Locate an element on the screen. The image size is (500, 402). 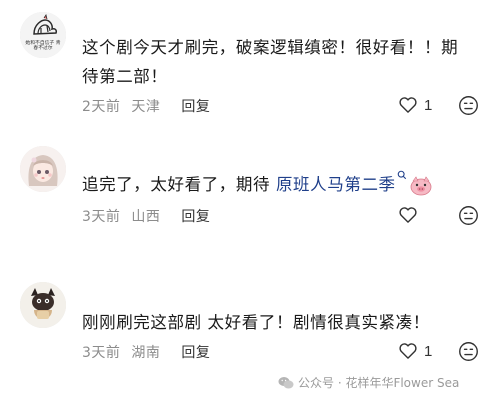
watermark-text: 公众号 · 花样年华Flower Sea is located at coordinates (379, 383).